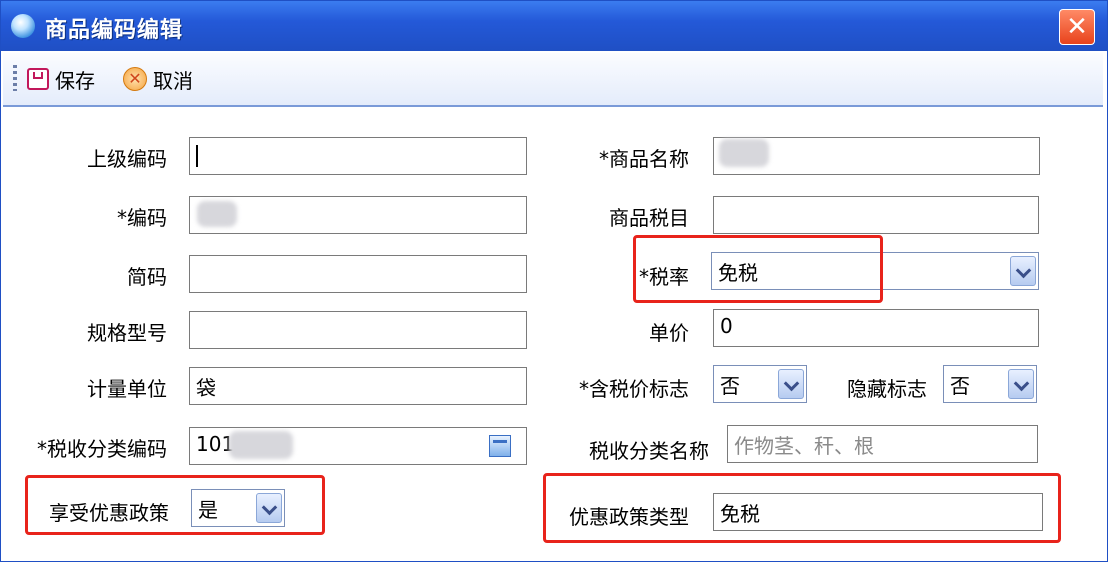 This screenshot has width=1108, height=562. I want to click on unit-label: 计量单位, so click(127, 389).